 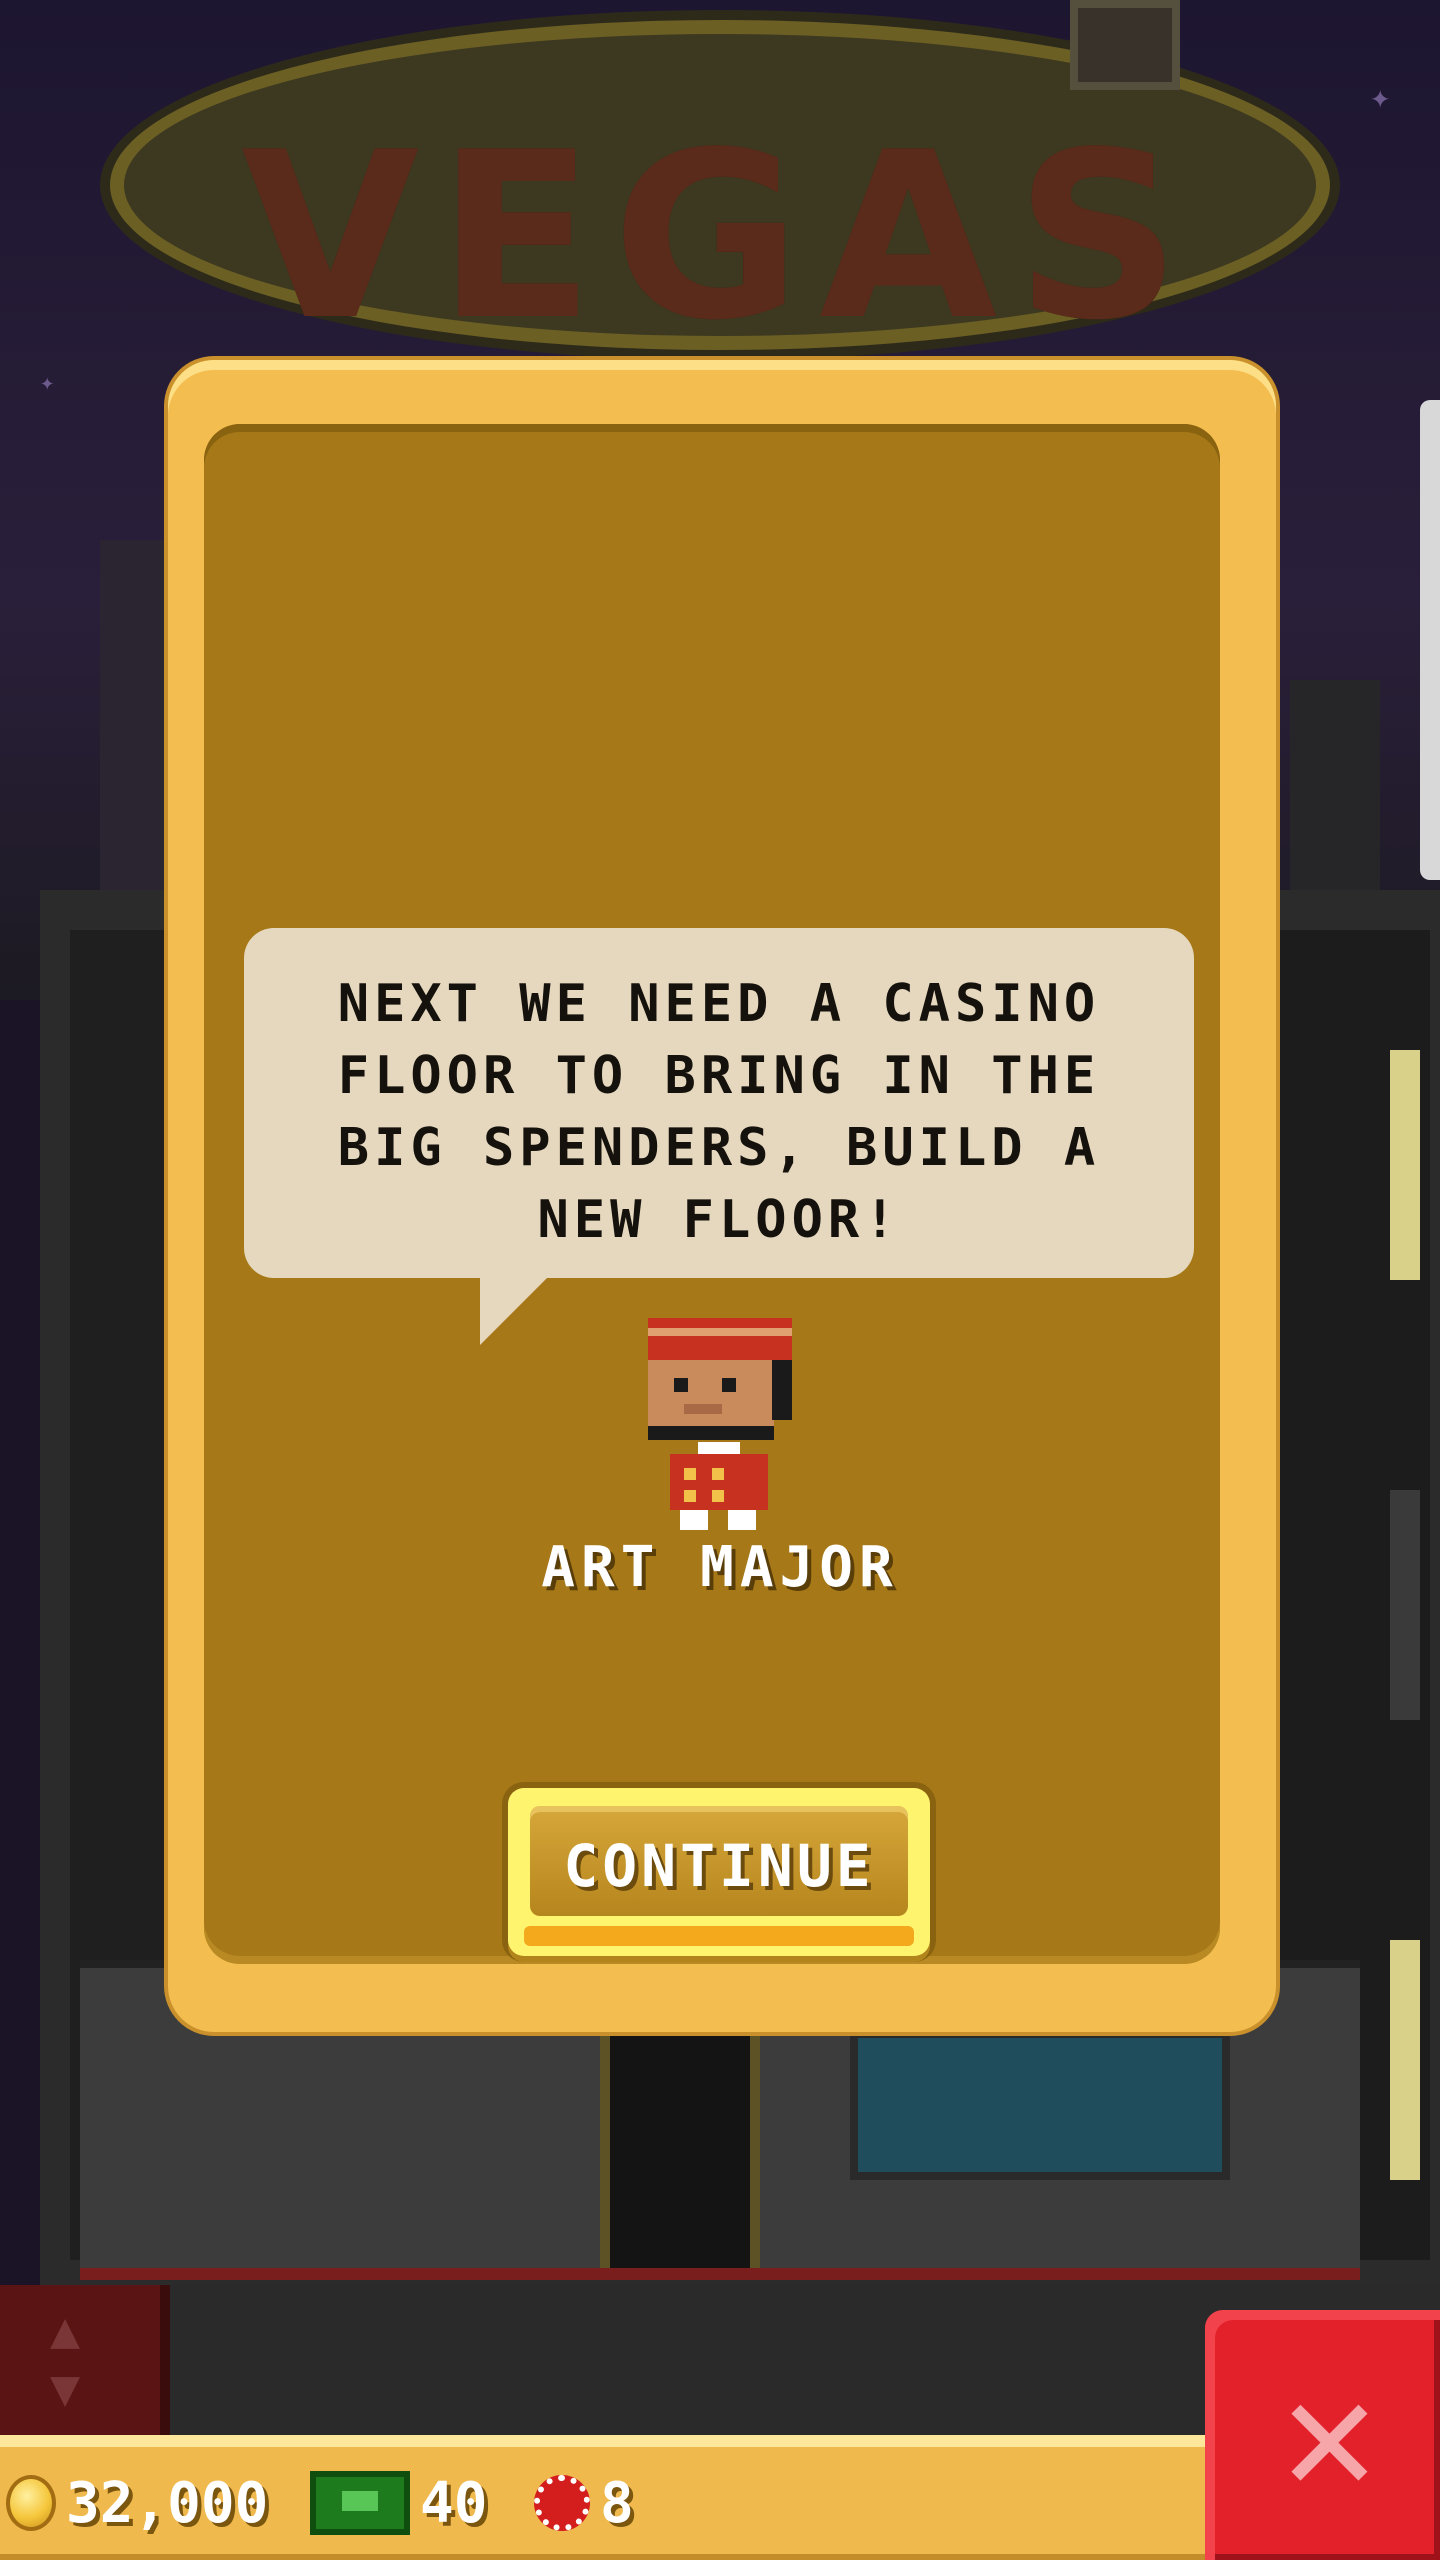 I want to click on chips-display: 8, so click(x=584, y=2503).